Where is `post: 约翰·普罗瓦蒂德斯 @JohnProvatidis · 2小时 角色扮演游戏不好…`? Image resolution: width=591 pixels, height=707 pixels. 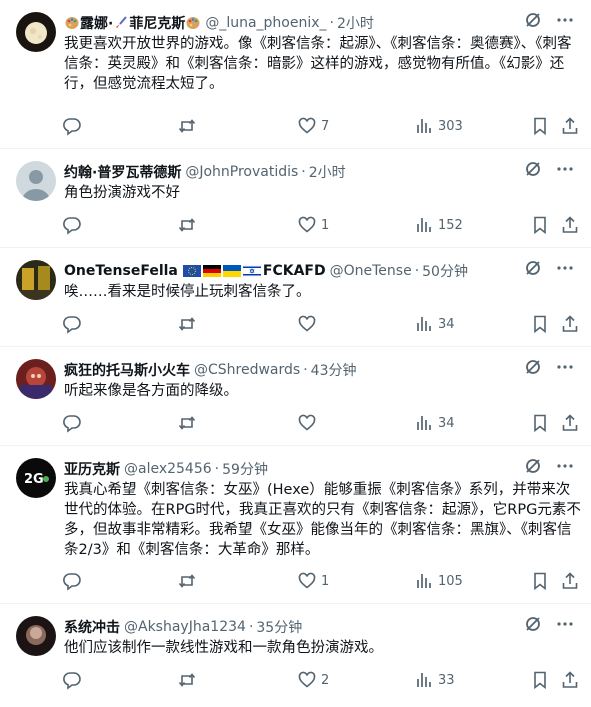 post: 约翰·普罗瓦蒂德斯 @JohnProvatidis · 2小时 角色扮演游戏不好… is located at coordinates (295, 198).